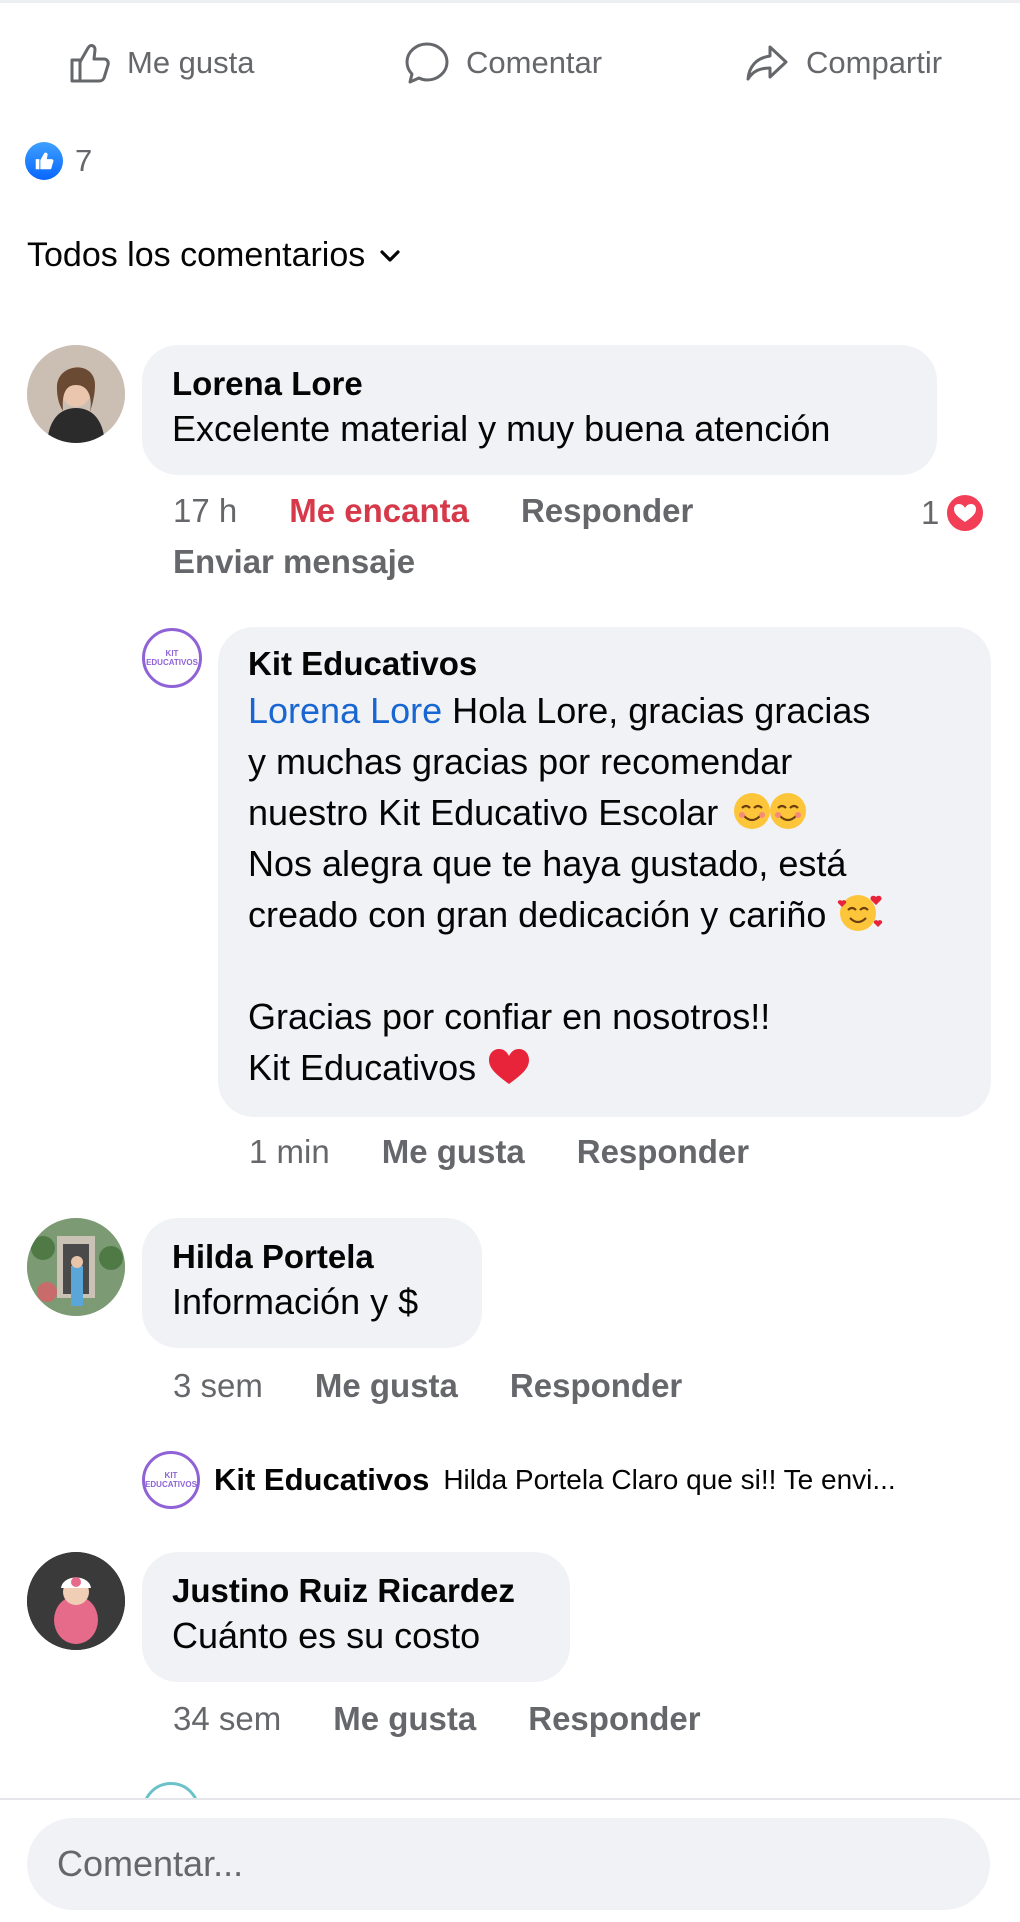 Image resolution: width=1020 pixels, height=1922 pixels. I want to click on reply-line-1: Hola Lore, gracias gracias, so click(656, 710).